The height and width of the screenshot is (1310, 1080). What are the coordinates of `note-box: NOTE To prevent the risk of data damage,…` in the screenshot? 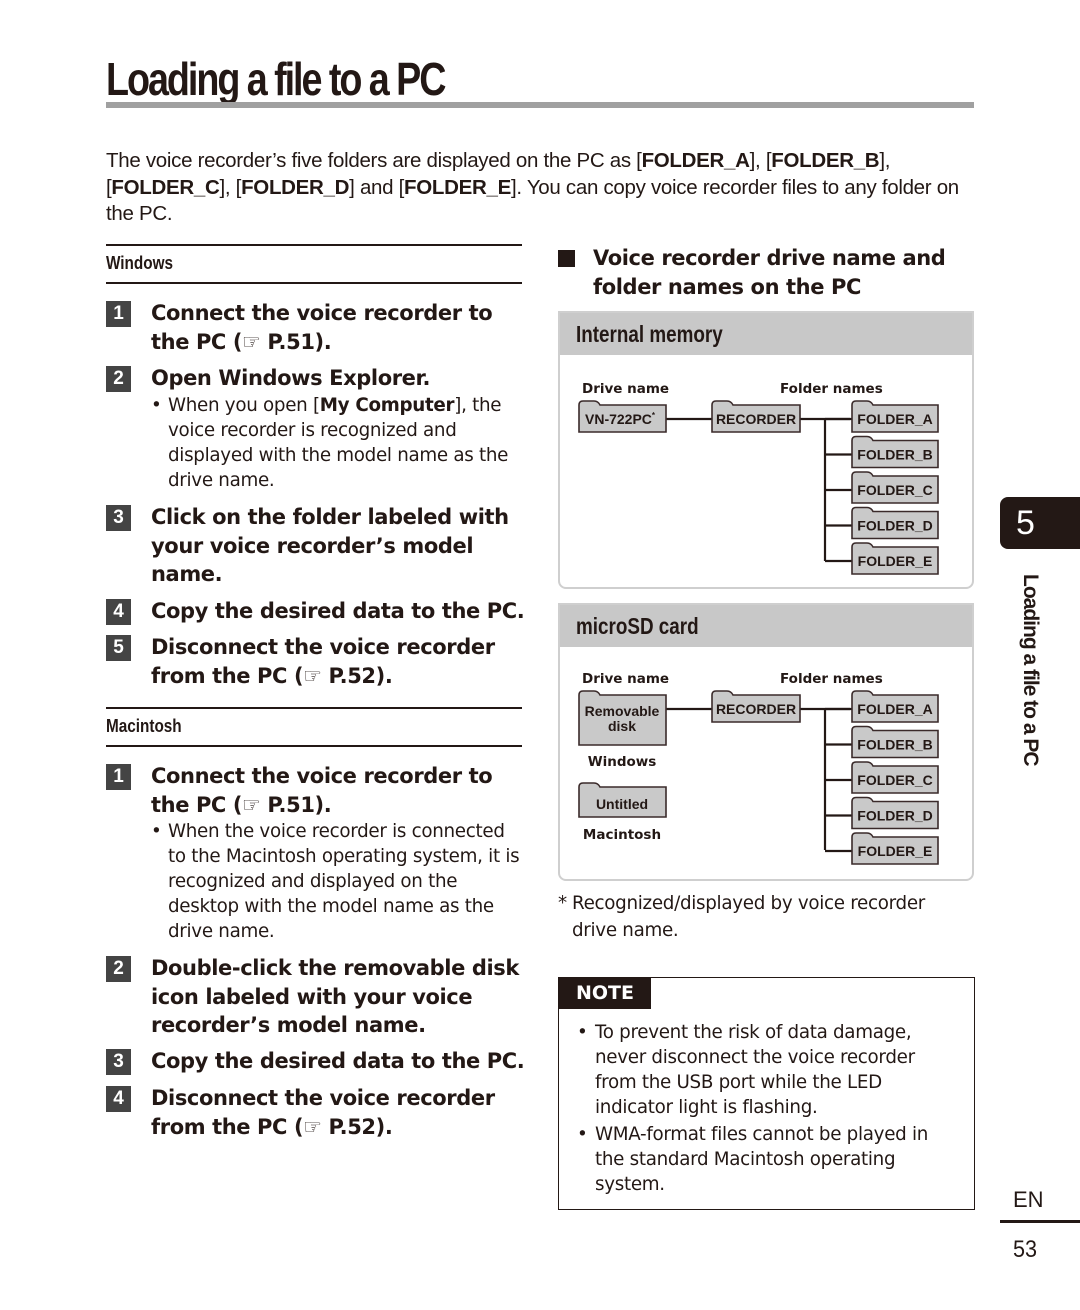 It's located at (766, 1093).